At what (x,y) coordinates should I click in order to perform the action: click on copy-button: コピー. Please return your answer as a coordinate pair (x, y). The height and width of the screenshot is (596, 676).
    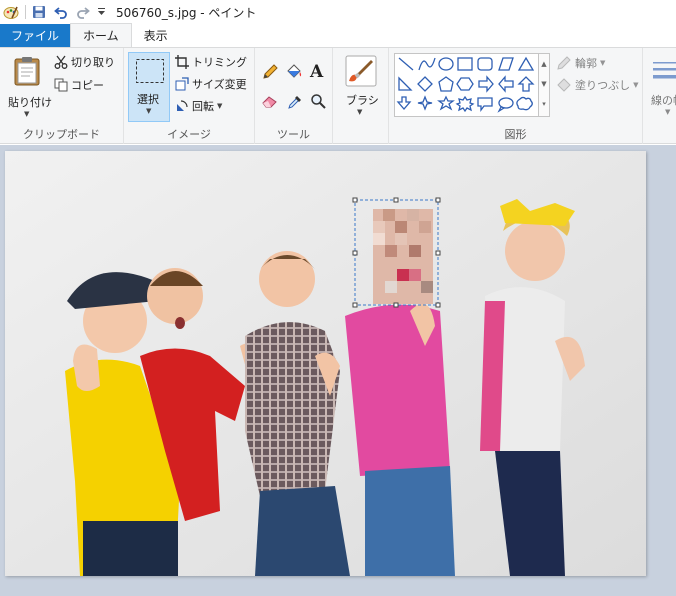
    Looking at the image, I should click on (79, 85).